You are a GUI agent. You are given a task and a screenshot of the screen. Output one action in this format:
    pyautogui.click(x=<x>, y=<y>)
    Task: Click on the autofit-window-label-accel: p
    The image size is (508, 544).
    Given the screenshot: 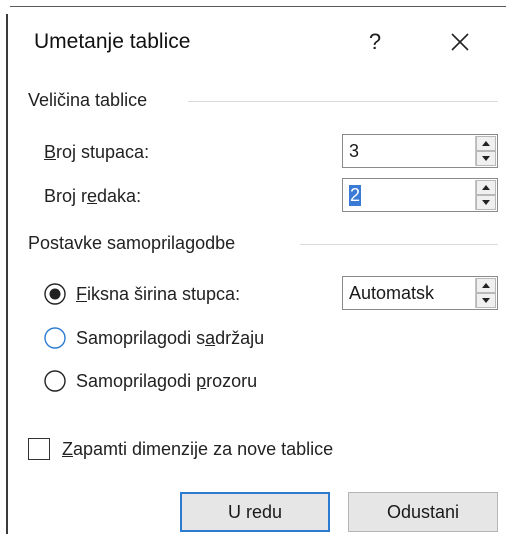 What is the action you would take?
    pyautogui.click(x=201, y=381)
    